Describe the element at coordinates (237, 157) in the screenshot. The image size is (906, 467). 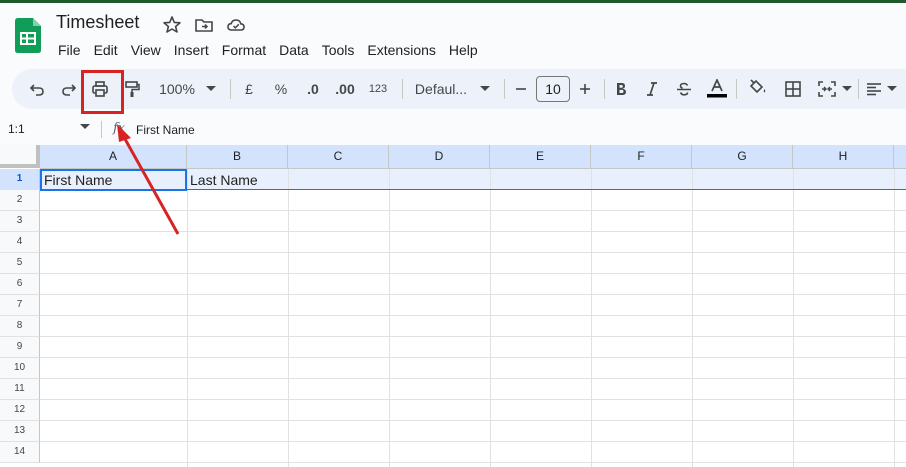
I see `column-header-b: B` at that location.